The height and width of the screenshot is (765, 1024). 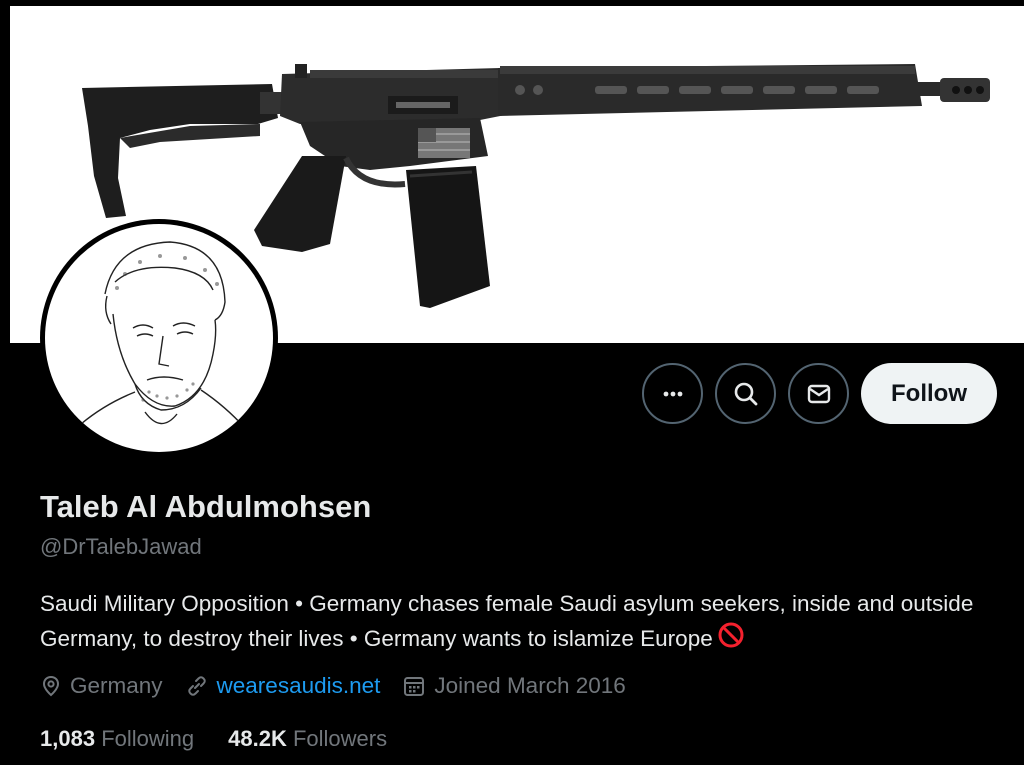 I want to click on profile-handle: @DrTalebJawad, so click(x=121, y=546).